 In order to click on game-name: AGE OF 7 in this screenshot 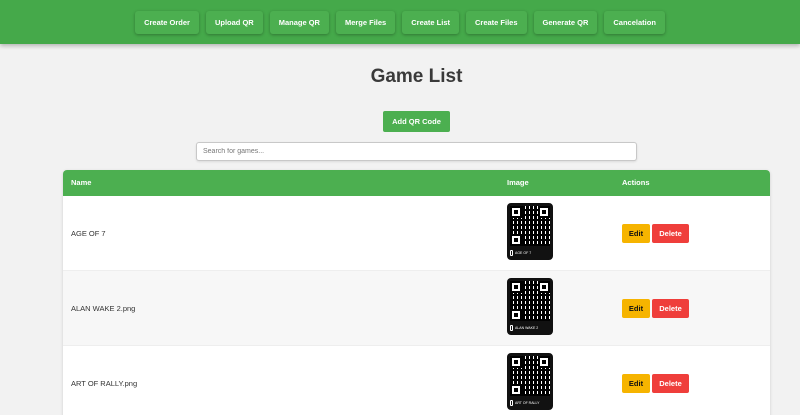, I will do `click(88, 233)`.